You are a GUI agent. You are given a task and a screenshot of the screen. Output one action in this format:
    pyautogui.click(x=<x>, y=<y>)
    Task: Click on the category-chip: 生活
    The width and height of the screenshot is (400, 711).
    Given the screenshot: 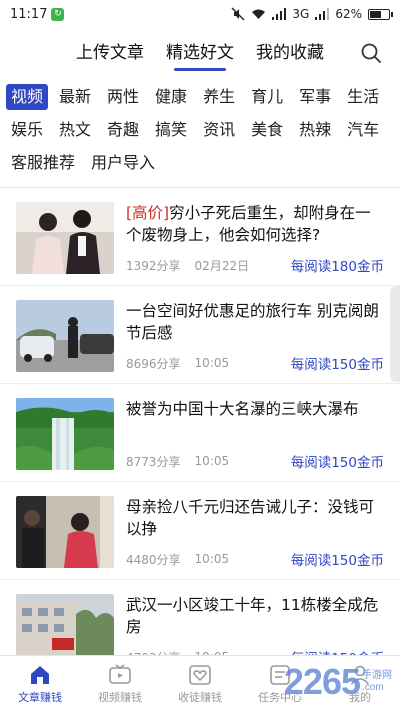 What is the action you would take?
    pyautogui.click(x=363, y=97)
    